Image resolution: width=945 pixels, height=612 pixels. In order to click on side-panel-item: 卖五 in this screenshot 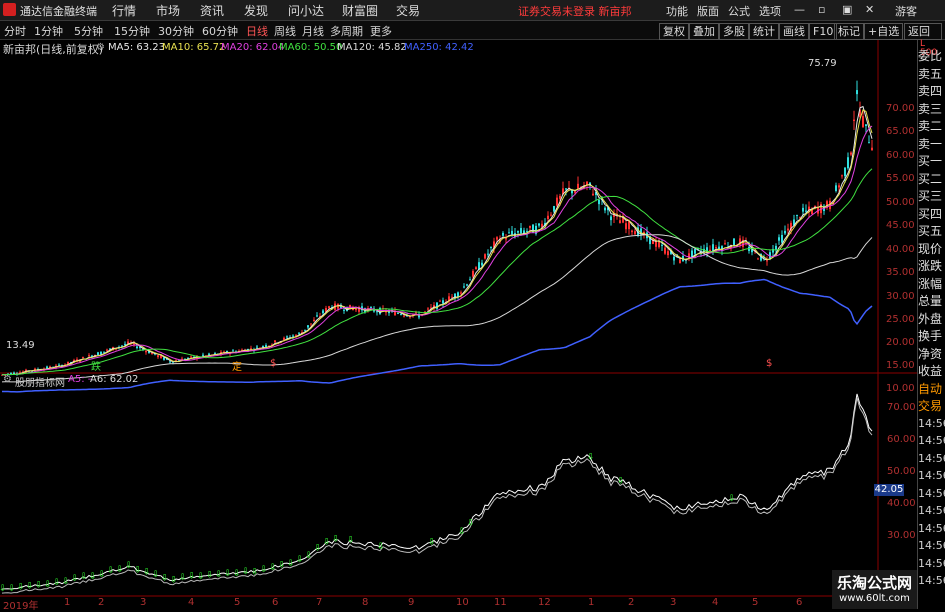, I will do `click(931, 74)`.